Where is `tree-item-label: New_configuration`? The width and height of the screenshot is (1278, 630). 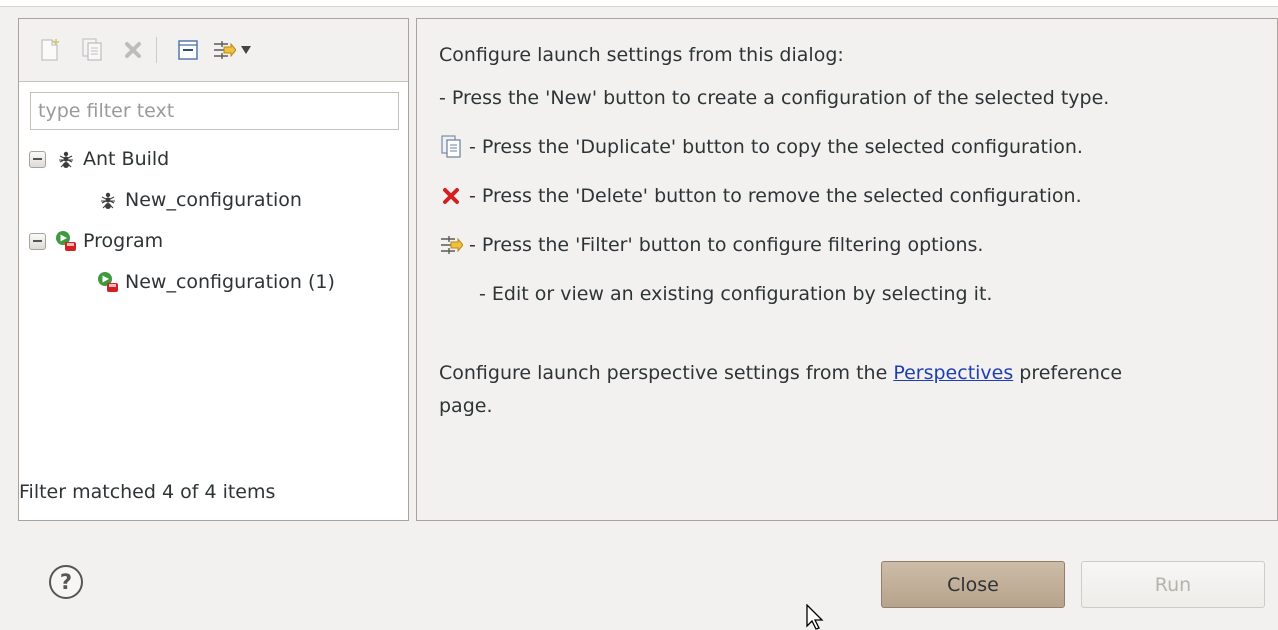
tree-item-label: New_configuration is located at coordinates (213, 200).